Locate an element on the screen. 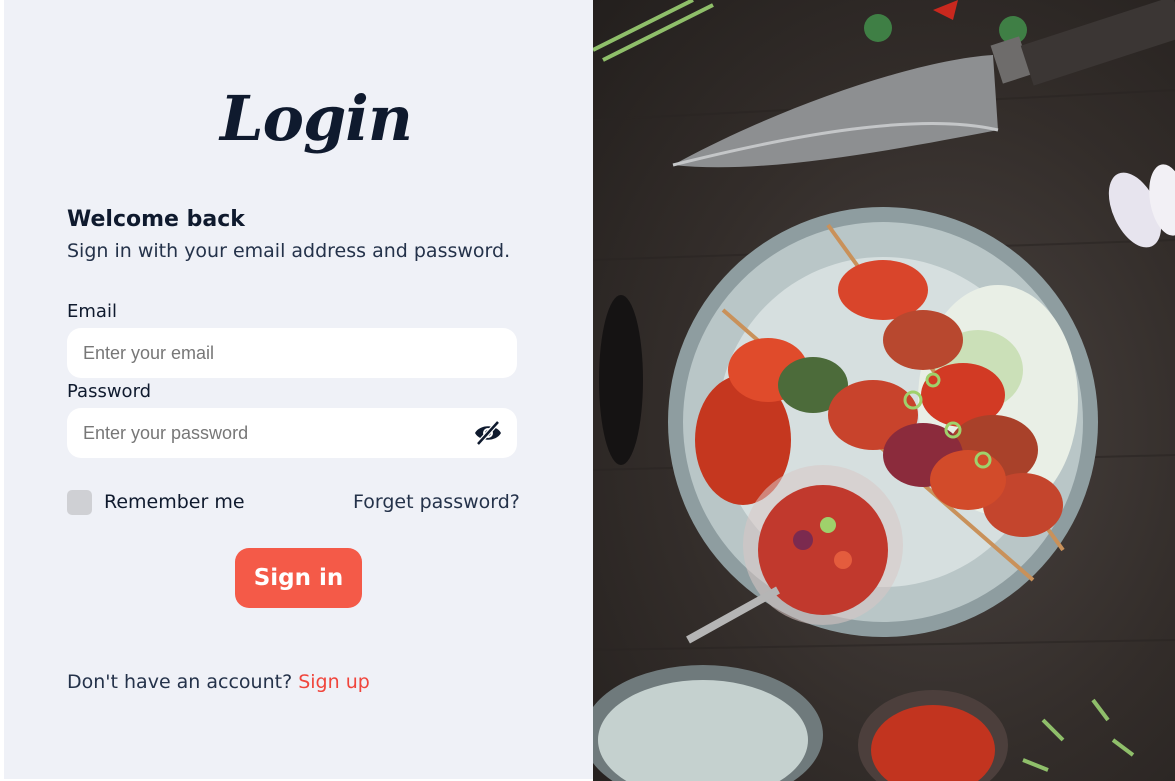  sign-in-button: Sign in is located at coordinates (298, 578).